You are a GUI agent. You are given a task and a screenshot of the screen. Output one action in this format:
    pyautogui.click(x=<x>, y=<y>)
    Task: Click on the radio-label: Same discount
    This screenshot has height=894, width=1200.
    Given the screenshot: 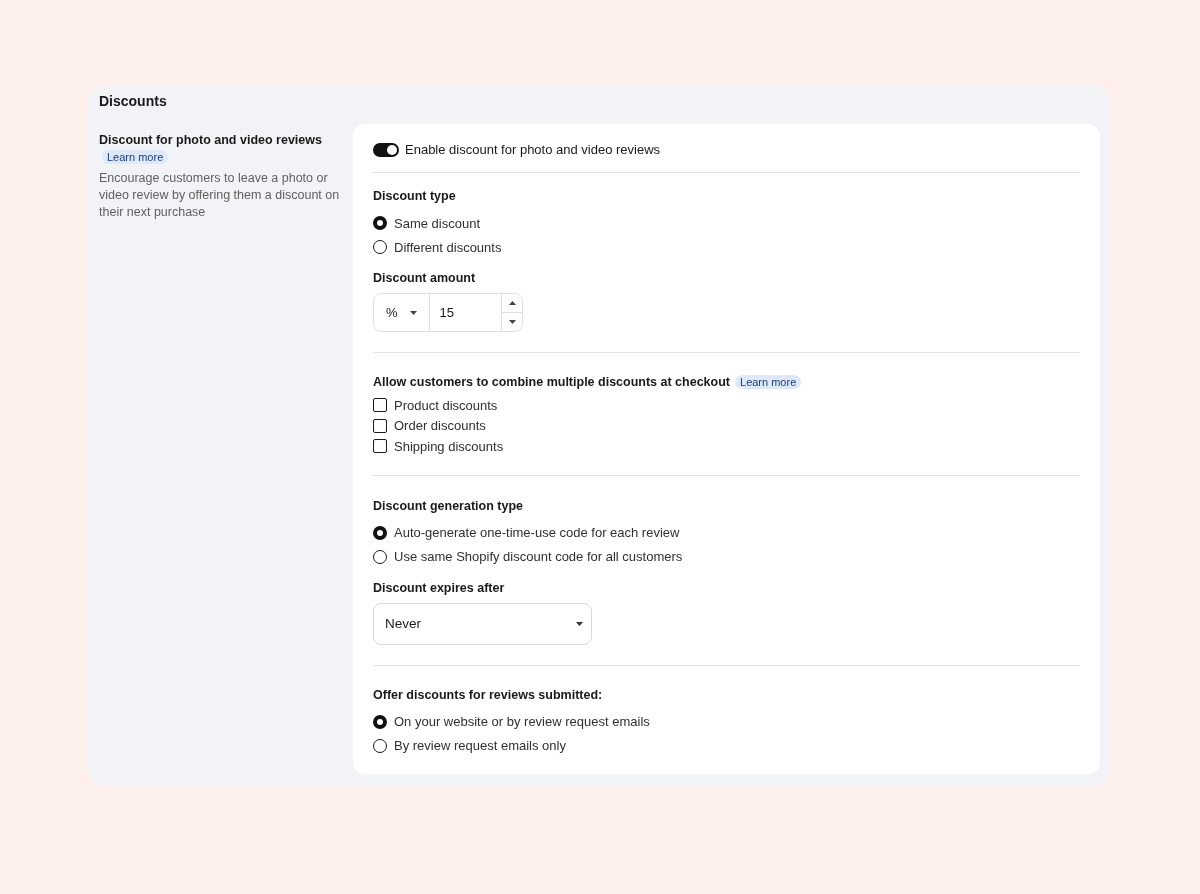 What is the action you would take?
    pyautogui.click(x=437, y=223)
    